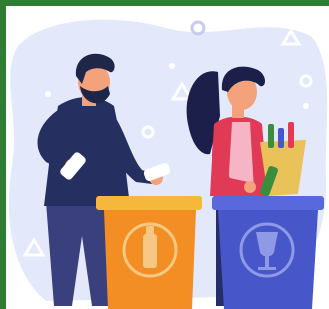 The width and height of the screenshot is (329, 309). I want to click on orange-bin, so click(149, 252).